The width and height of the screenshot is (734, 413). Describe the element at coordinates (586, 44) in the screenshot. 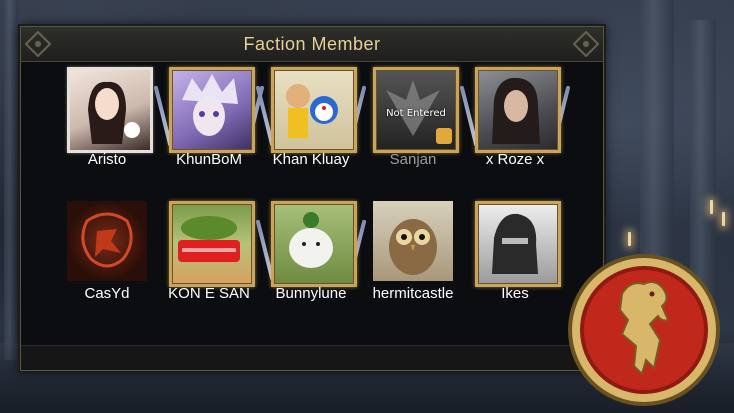

I see `corner-ornament-icon` at that location.